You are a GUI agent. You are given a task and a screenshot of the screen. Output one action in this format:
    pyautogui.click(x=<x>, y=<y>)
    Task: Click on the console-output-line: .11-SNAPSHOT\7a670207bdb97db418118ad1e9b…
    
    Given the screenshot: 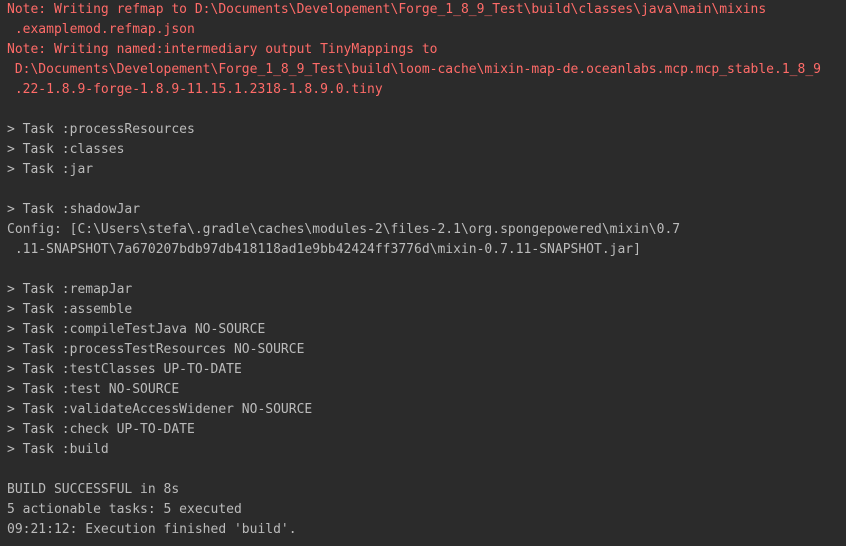 What is the action you would take?
    pyautogui.click(x=324, y=249)
    